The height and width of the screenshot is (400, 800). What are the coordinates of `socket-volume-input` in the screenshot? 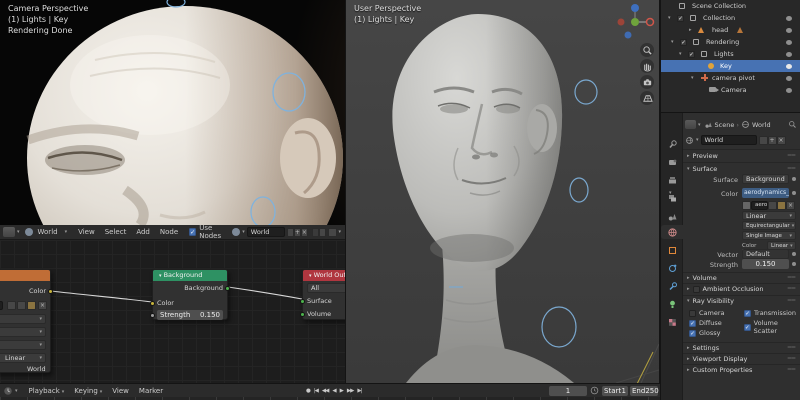 It's located at (302, 314).